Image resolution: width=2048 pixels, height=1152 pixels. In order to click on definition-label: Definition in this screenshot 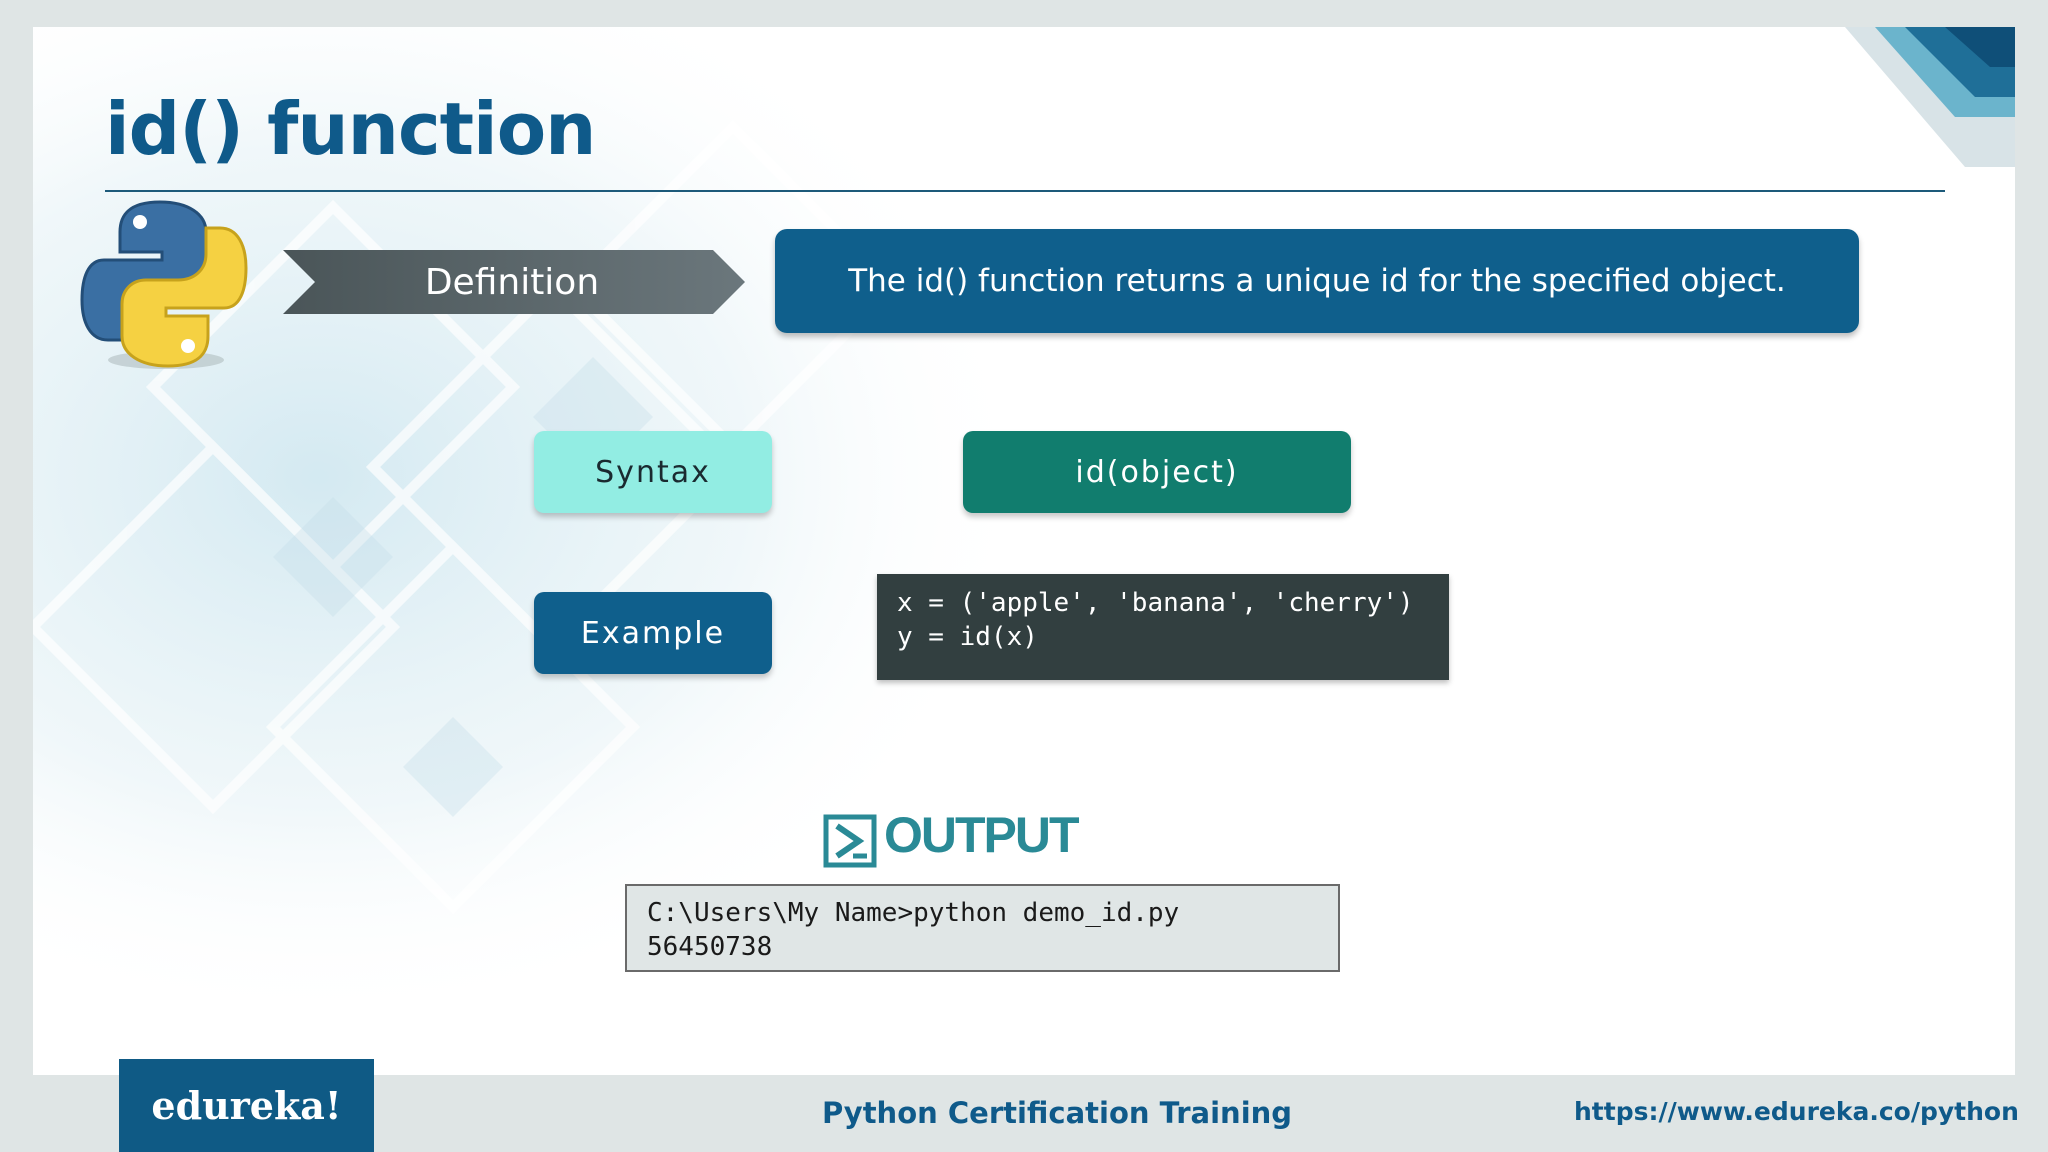, I will do `click(512, 282)`.